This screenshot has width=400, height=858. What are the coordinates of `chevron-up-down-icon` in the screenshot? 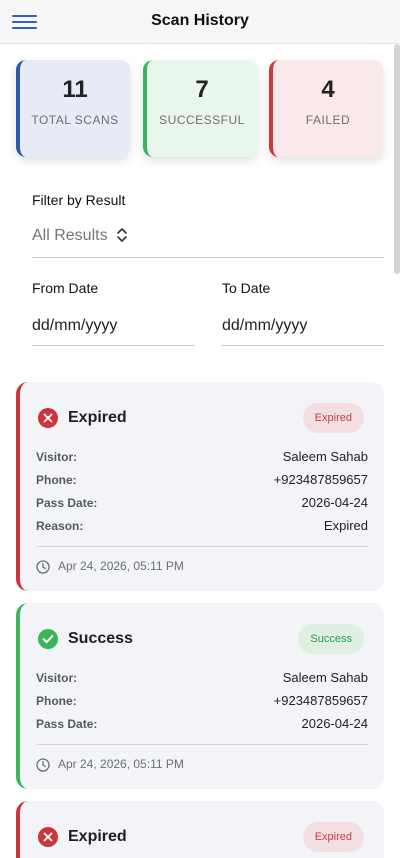 It's located at (122, 235).